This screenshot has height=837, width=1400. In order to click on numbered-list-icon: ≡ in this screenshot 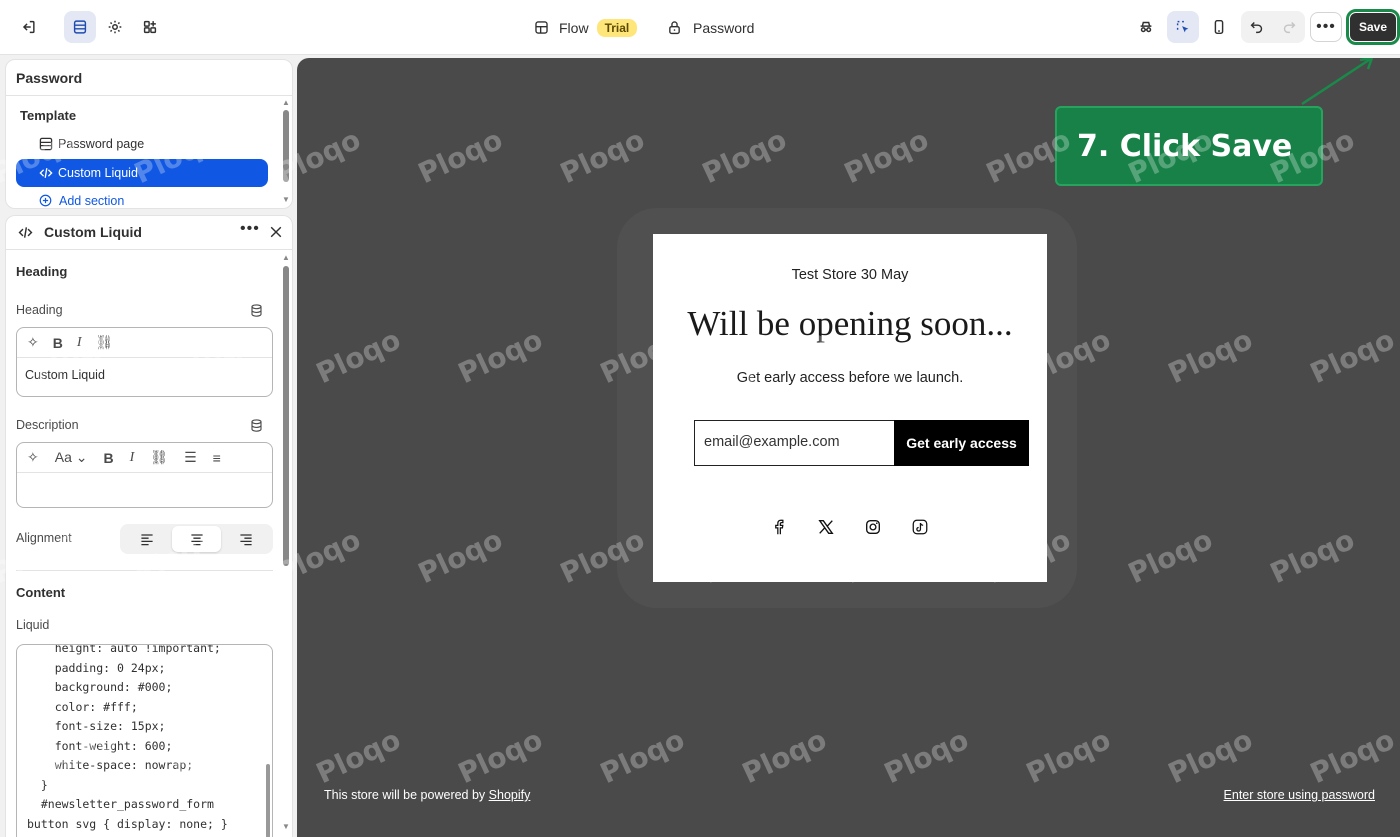, I will do `click(217, 458)`.